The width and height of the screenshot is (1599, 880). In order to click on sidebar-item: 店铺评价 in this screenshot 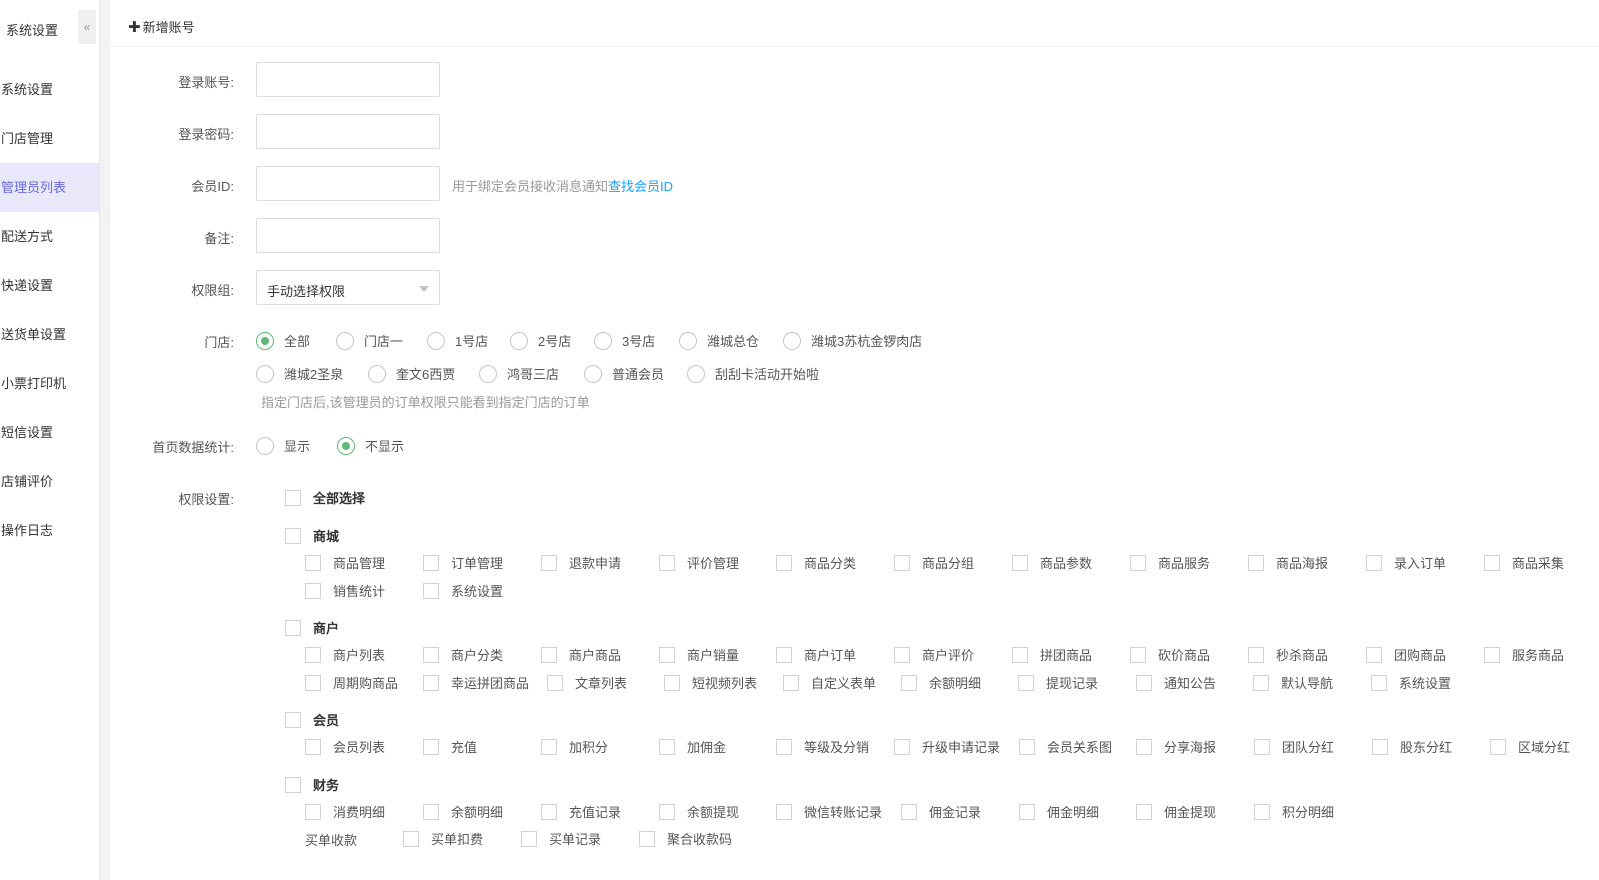, I will do `click(49, 481)`.